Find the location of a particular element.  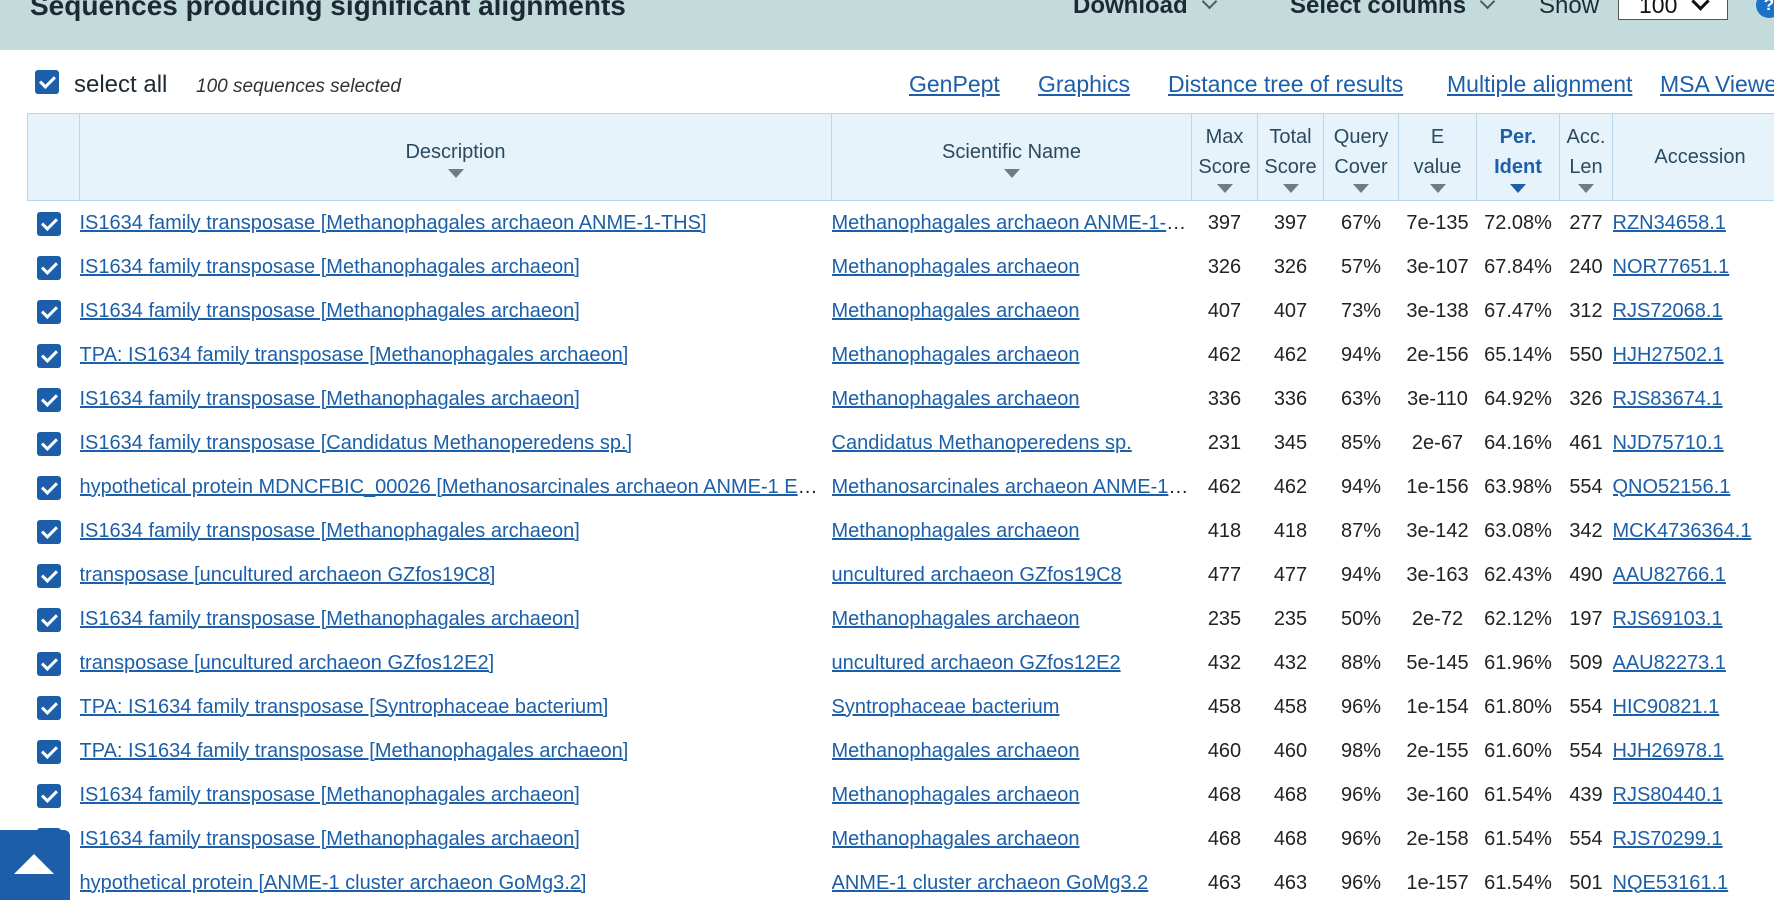

scientific-name-link: uncultured archaeon GZfos19C8 is located at coordinates (977, 575).